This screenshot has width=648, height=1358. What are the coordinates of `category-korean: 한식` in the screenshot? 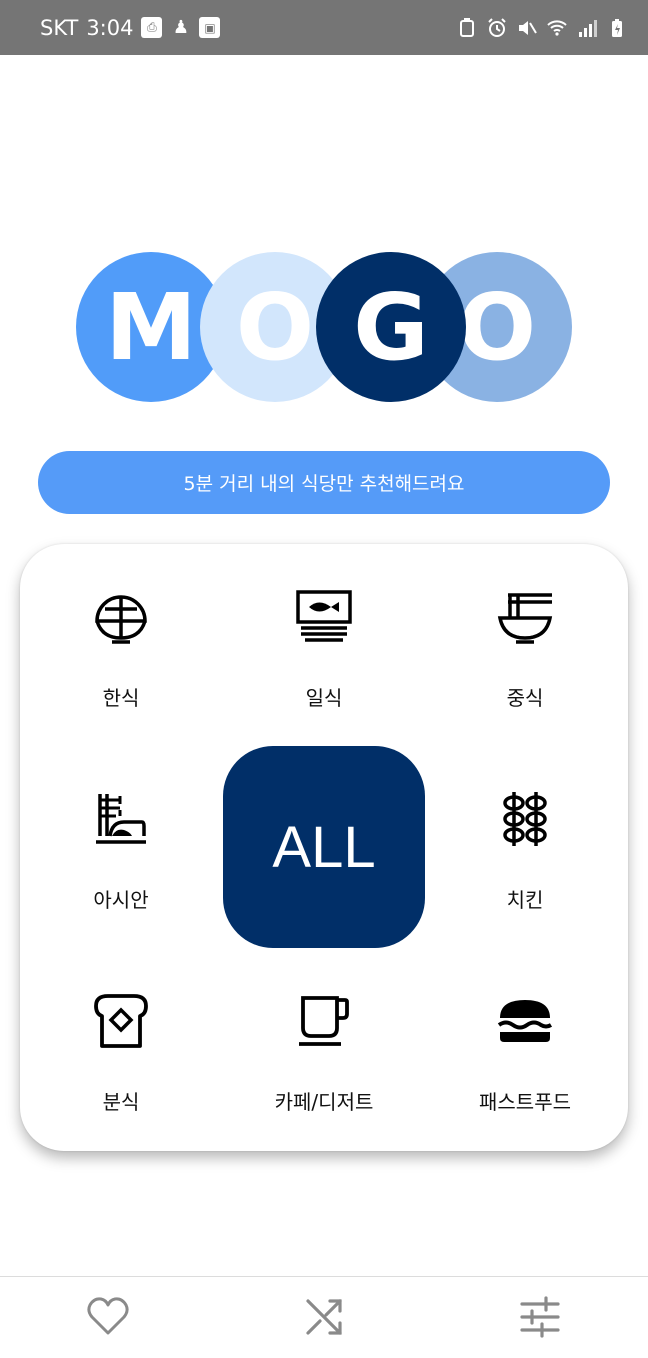 It's located at (121, 649).